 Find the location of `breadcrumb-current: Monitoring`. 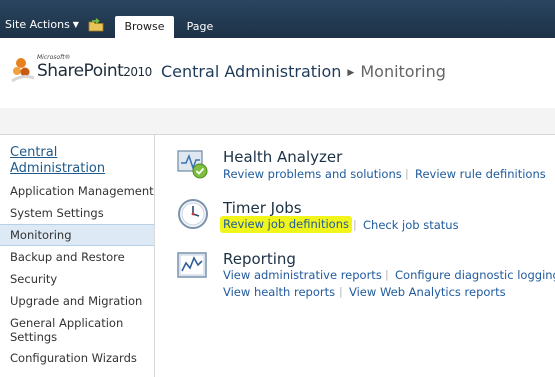

breadcrumb-current: Monitoring is located at coordinates (403, 71).